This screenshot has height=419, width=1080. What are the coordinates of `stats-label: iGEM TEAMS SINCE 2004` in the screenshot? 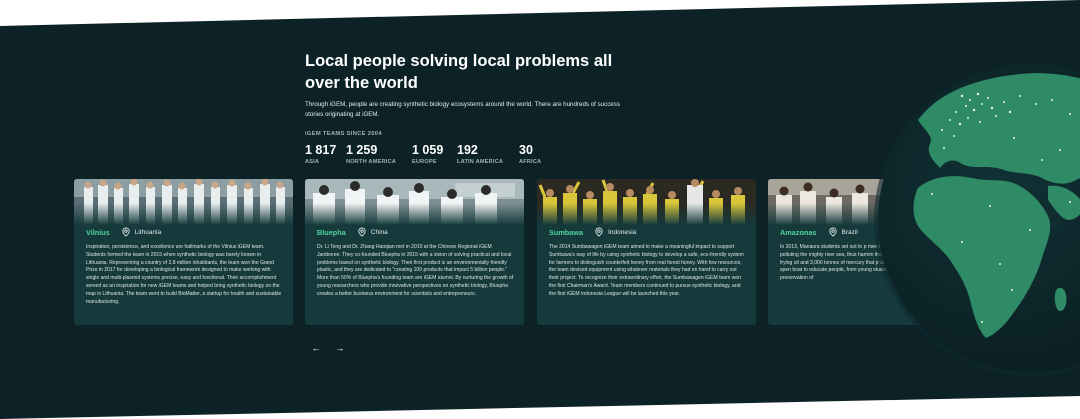 It's located at (343, 134).